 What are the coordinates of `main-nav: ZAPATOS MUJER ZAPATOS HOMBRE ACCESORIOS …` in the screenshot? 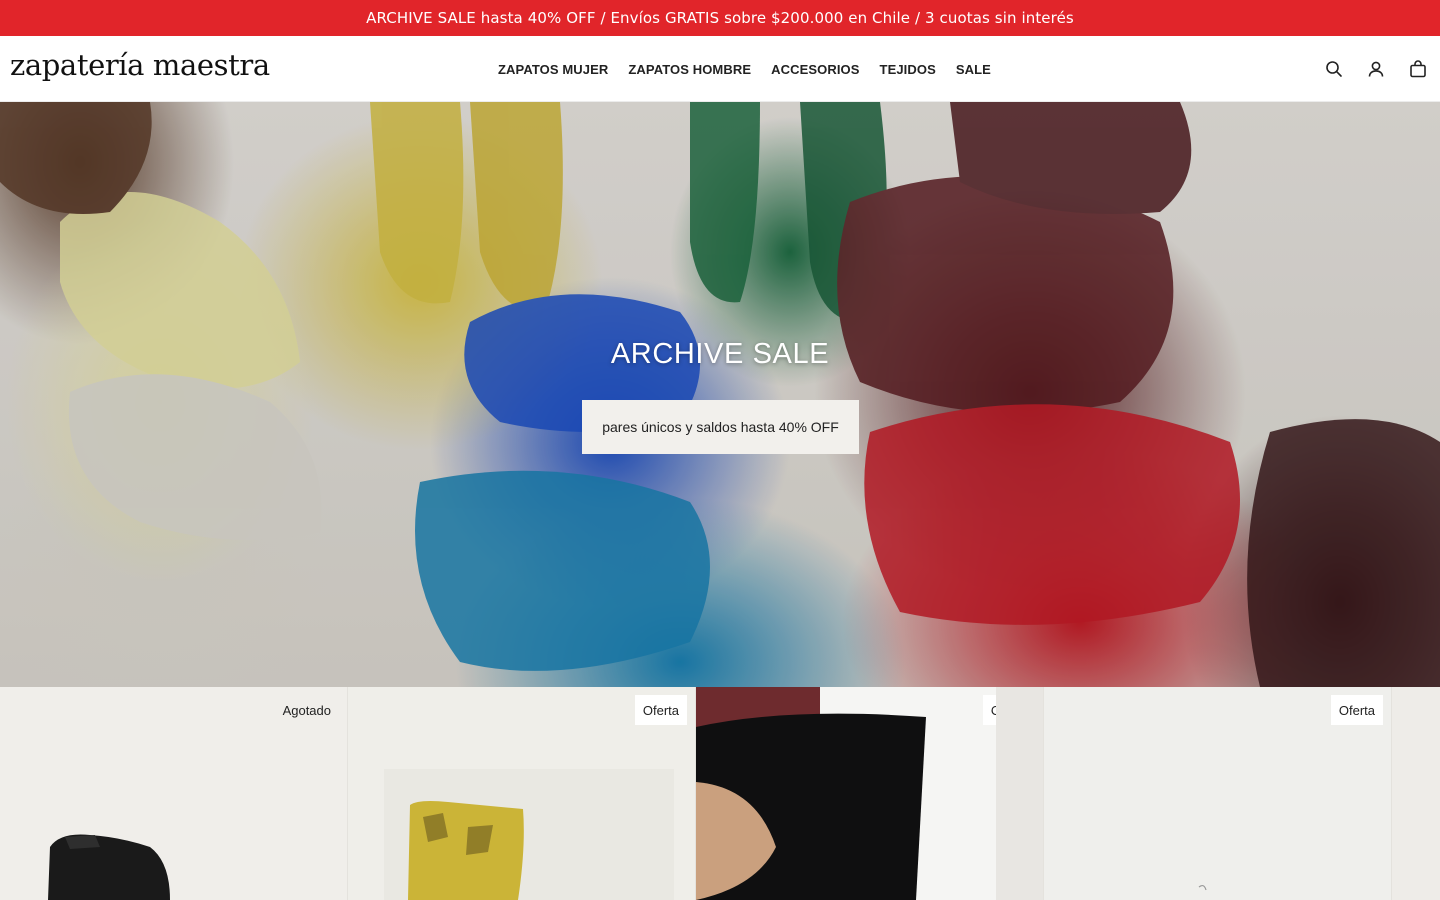 It's located at (744, 69).